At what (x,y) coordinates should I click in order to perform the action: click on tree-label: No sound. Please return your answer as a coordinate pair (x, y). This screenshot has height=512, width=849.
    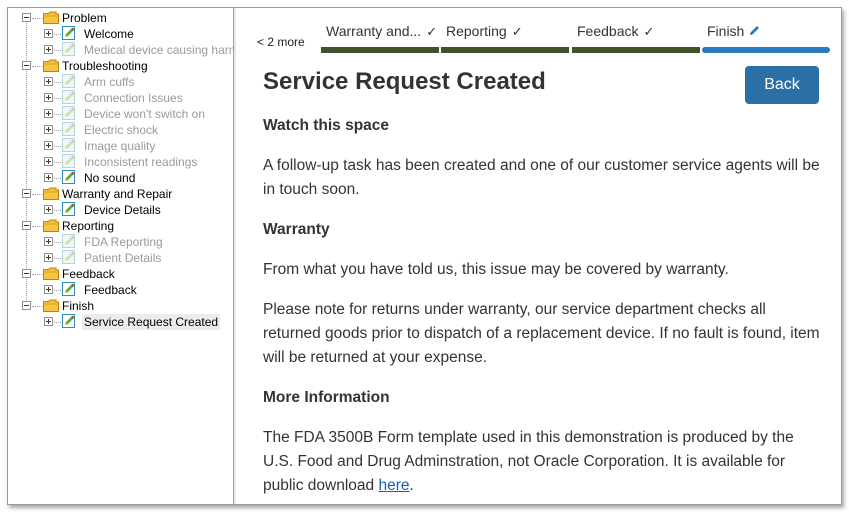
    Looking at the image, I should click on (110, 178).